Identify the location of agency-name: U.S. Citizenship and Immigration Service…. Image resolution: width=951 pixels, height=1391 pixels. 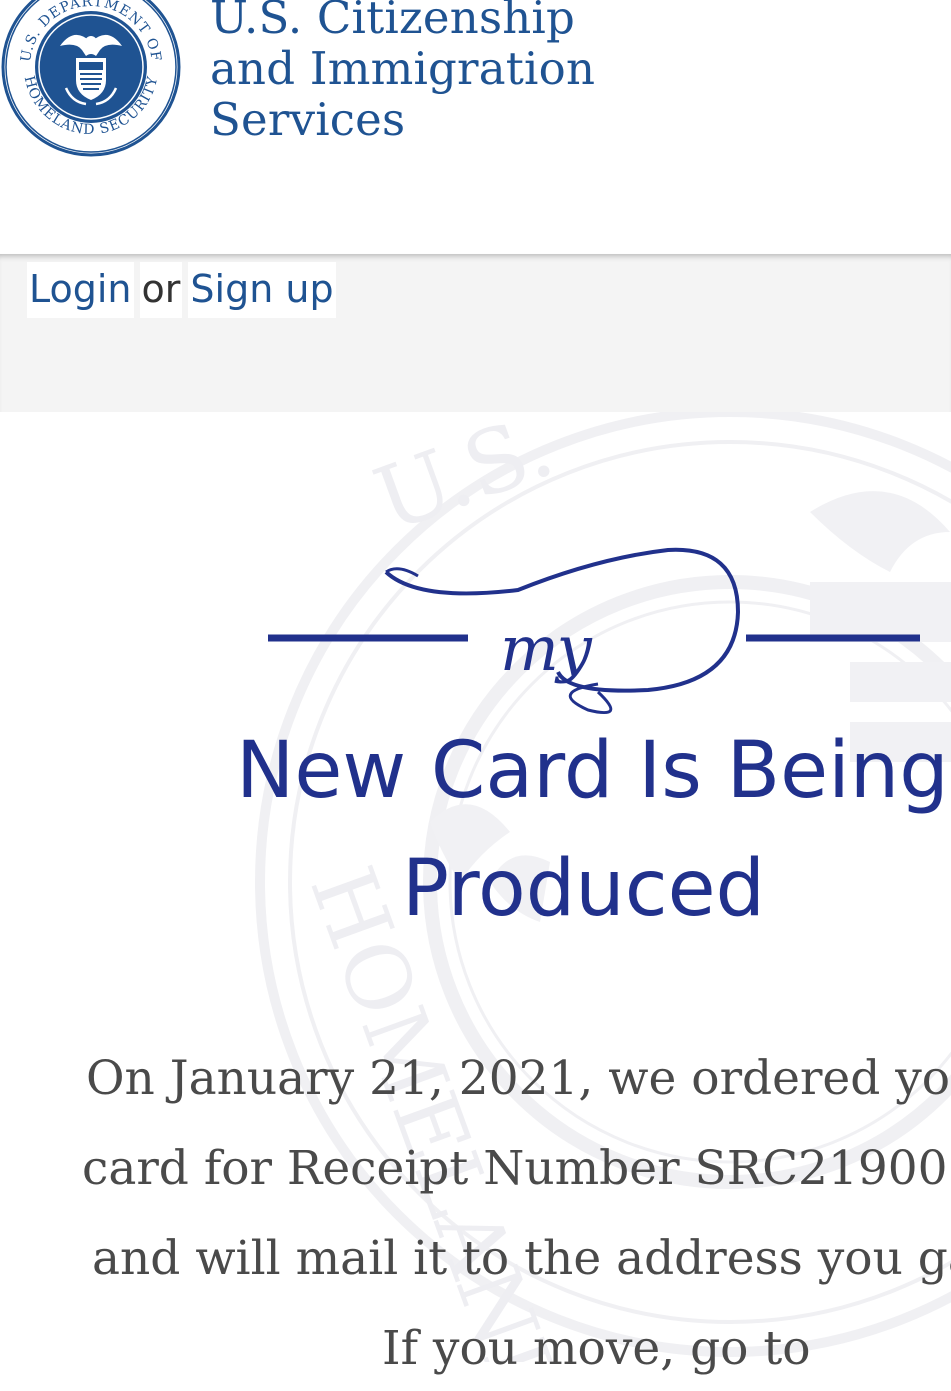
(402, 72).